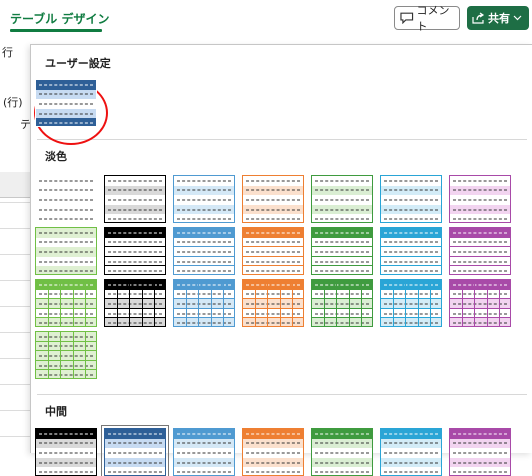 The width and height of the screenshot is (532, 476). Describe the element at coordinates (56, 411) in the screenshot. I see `section-medium-label: 中間` at that location.